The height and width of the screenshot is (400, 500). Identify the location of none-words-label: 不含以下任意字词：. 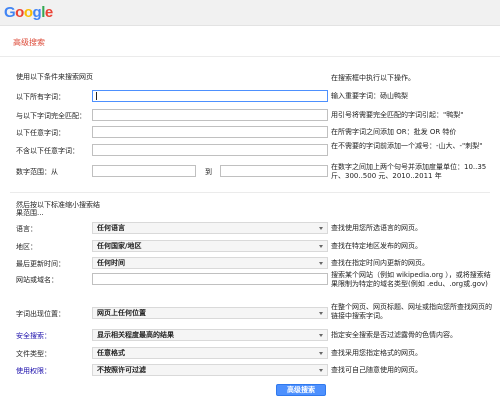
(47, 151).